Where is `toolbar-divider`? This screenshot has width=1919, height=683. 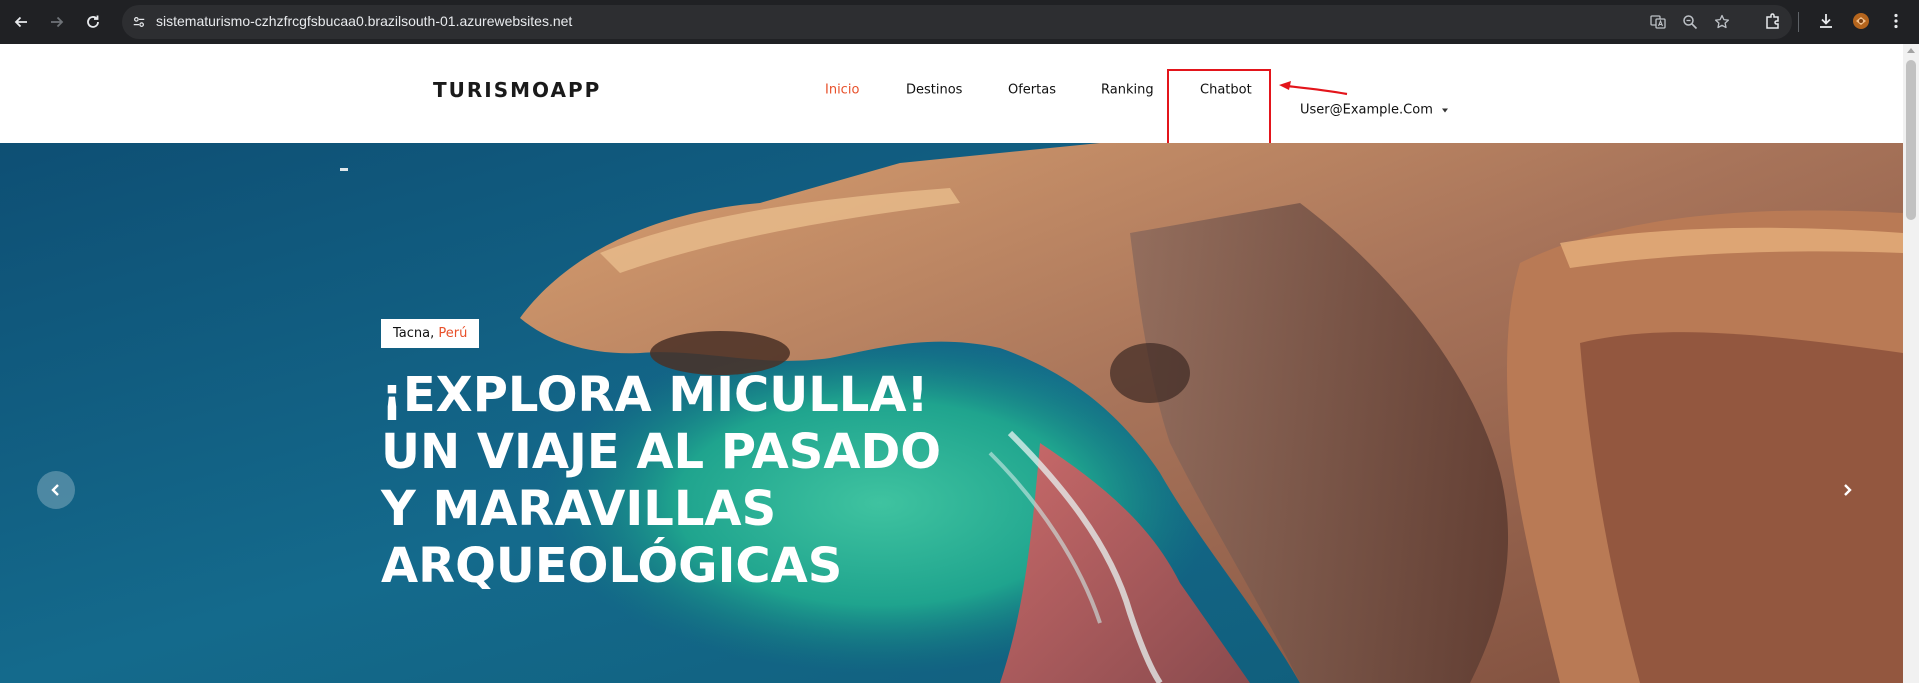
toolbar-divider is located at coordinates (1798, 22).